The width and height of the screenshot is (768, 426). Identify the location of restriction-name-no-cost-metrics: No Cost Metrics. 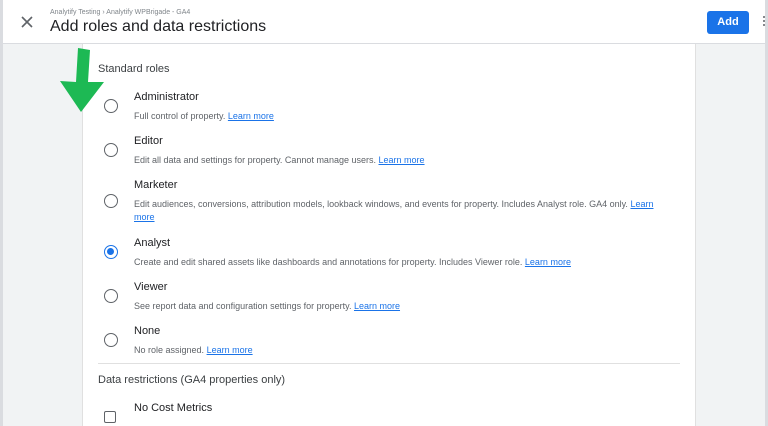
(173, 408).